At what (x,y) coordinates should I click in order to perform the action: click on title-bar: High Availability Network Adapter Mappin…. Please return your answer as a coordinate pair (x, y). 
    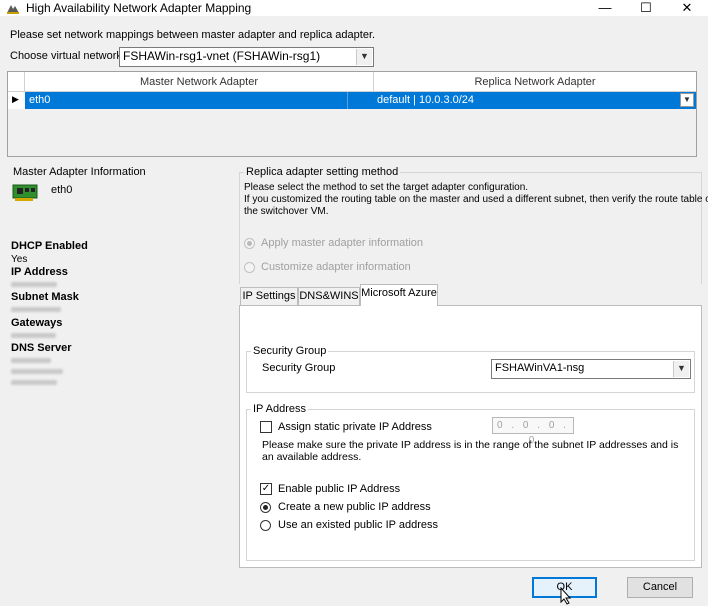
    Looking at the image, I should click on (354, 8).